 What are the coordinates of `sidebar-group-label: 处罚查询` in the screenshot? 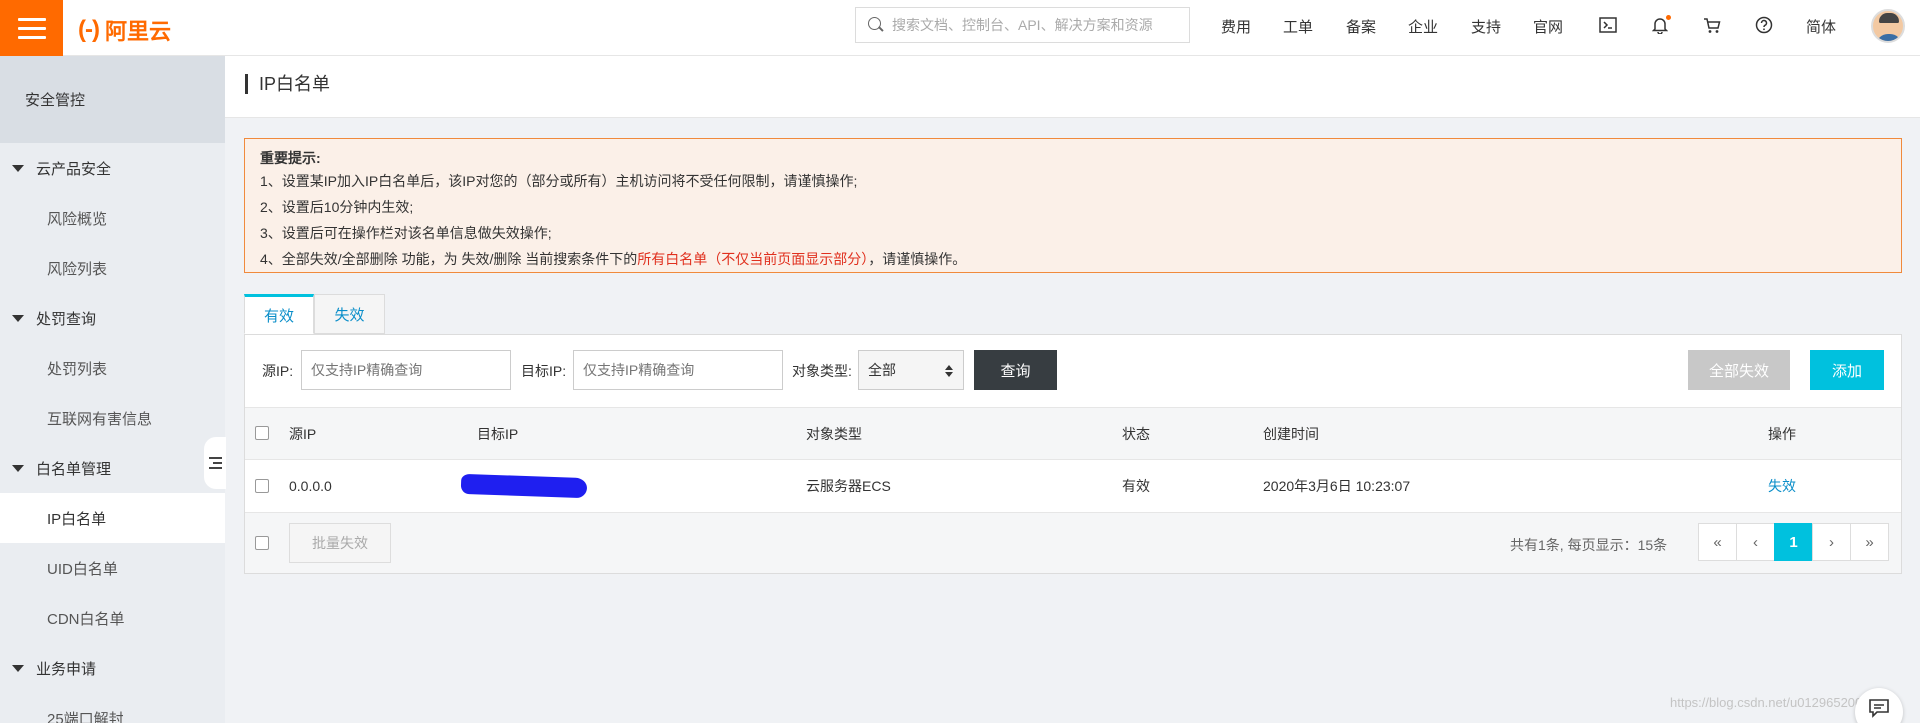 It's located at (66, 319).